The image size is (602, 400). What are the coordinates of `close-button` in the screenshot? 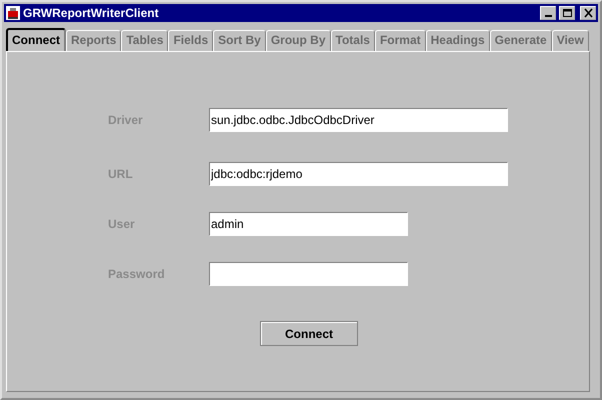 It's located at (588, 13).